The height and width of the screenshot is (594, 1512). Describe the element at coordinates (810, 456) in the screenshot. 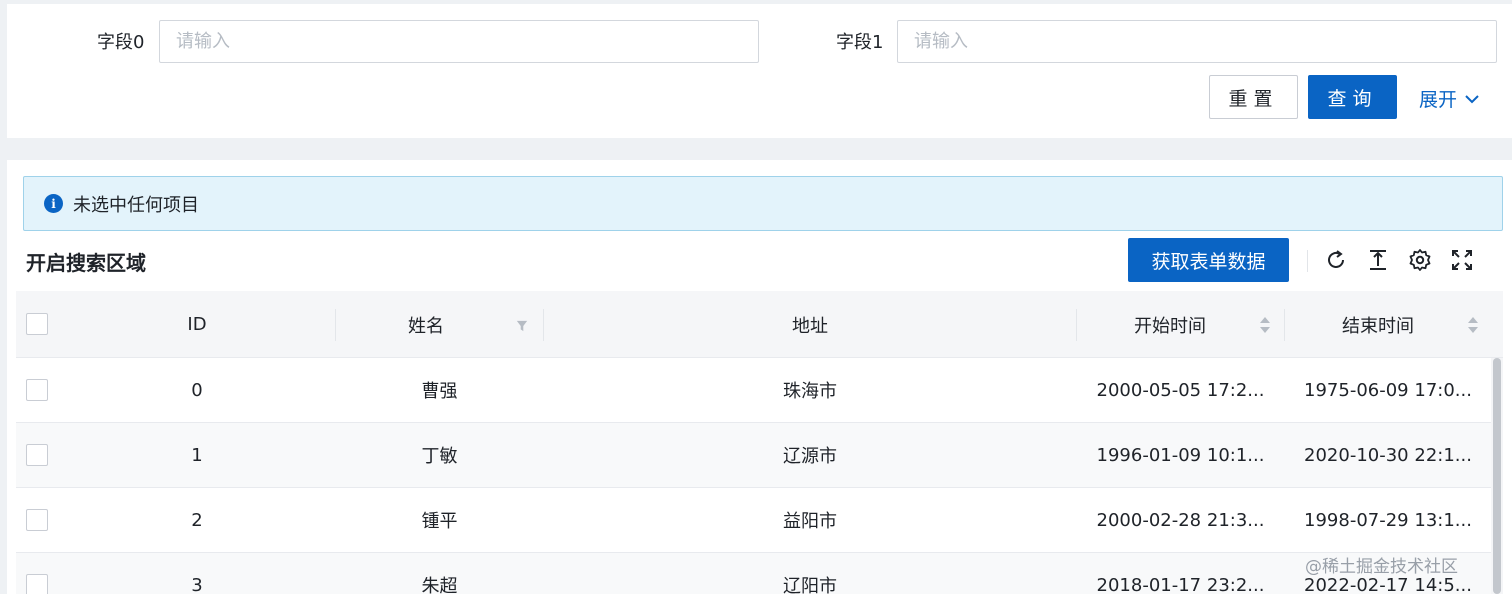

I see `cell-address: 辽源市` at that location.